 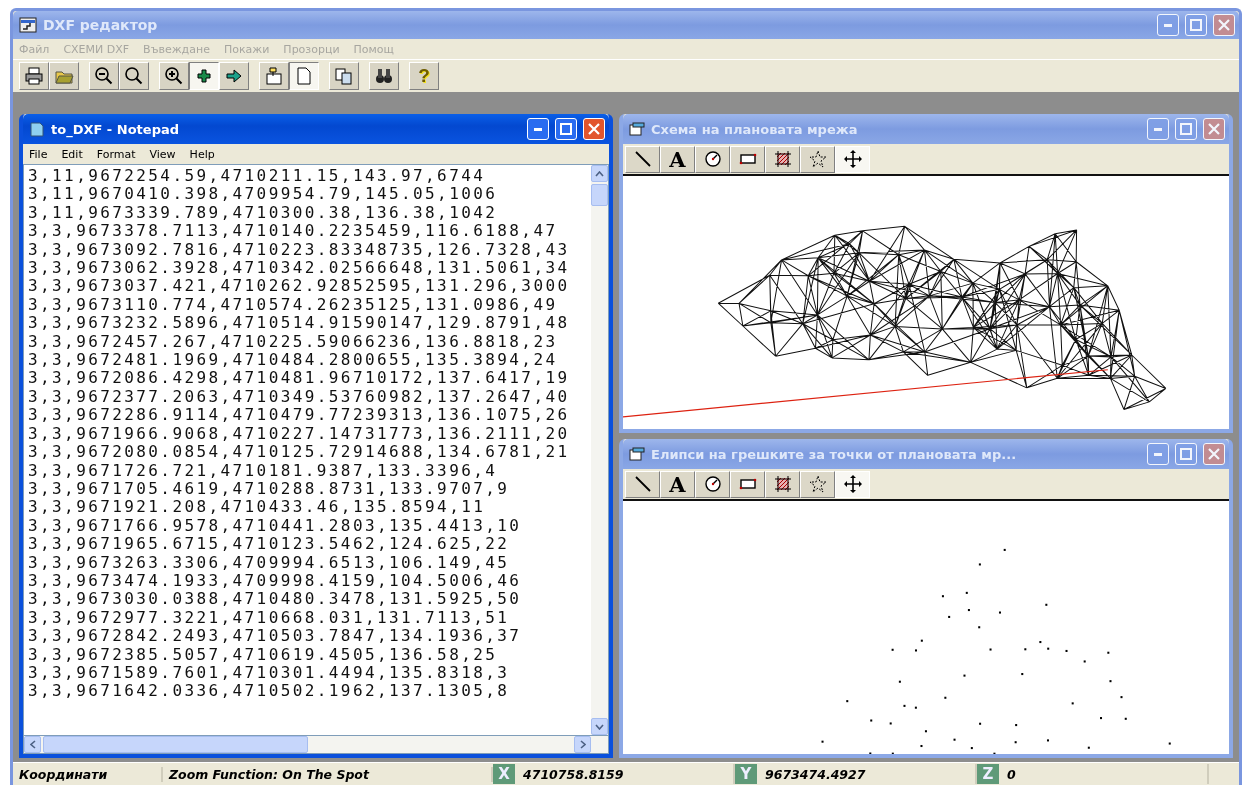 I want to click on text-line: 3,3,9671642.0336,4710502.1962,137.1305,8, so click(x=269, y=691).